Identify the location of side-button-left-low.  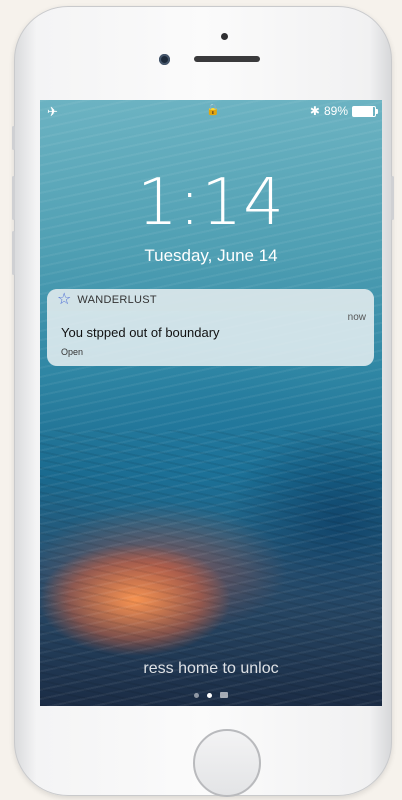
(13, 253).